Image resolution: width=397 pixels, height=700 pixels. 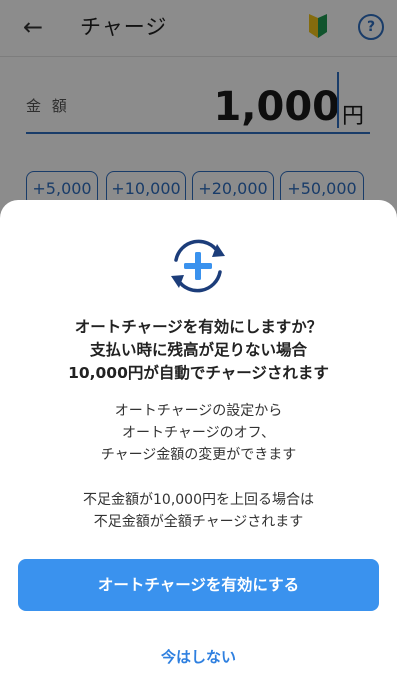 I want to click on modal-description: オートチャージの設定から オートチャージのオフ、 チャージ金額の変更ができます, so click(x=198, y=433).